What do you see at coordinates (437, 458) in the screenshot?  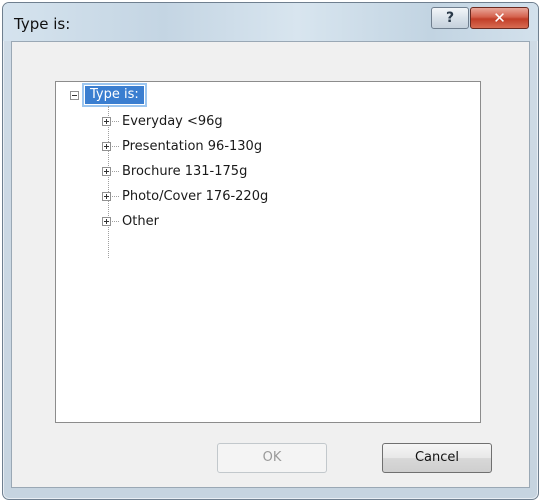 I see `cancel-button: Cancel` at bounding box center [437, 458].